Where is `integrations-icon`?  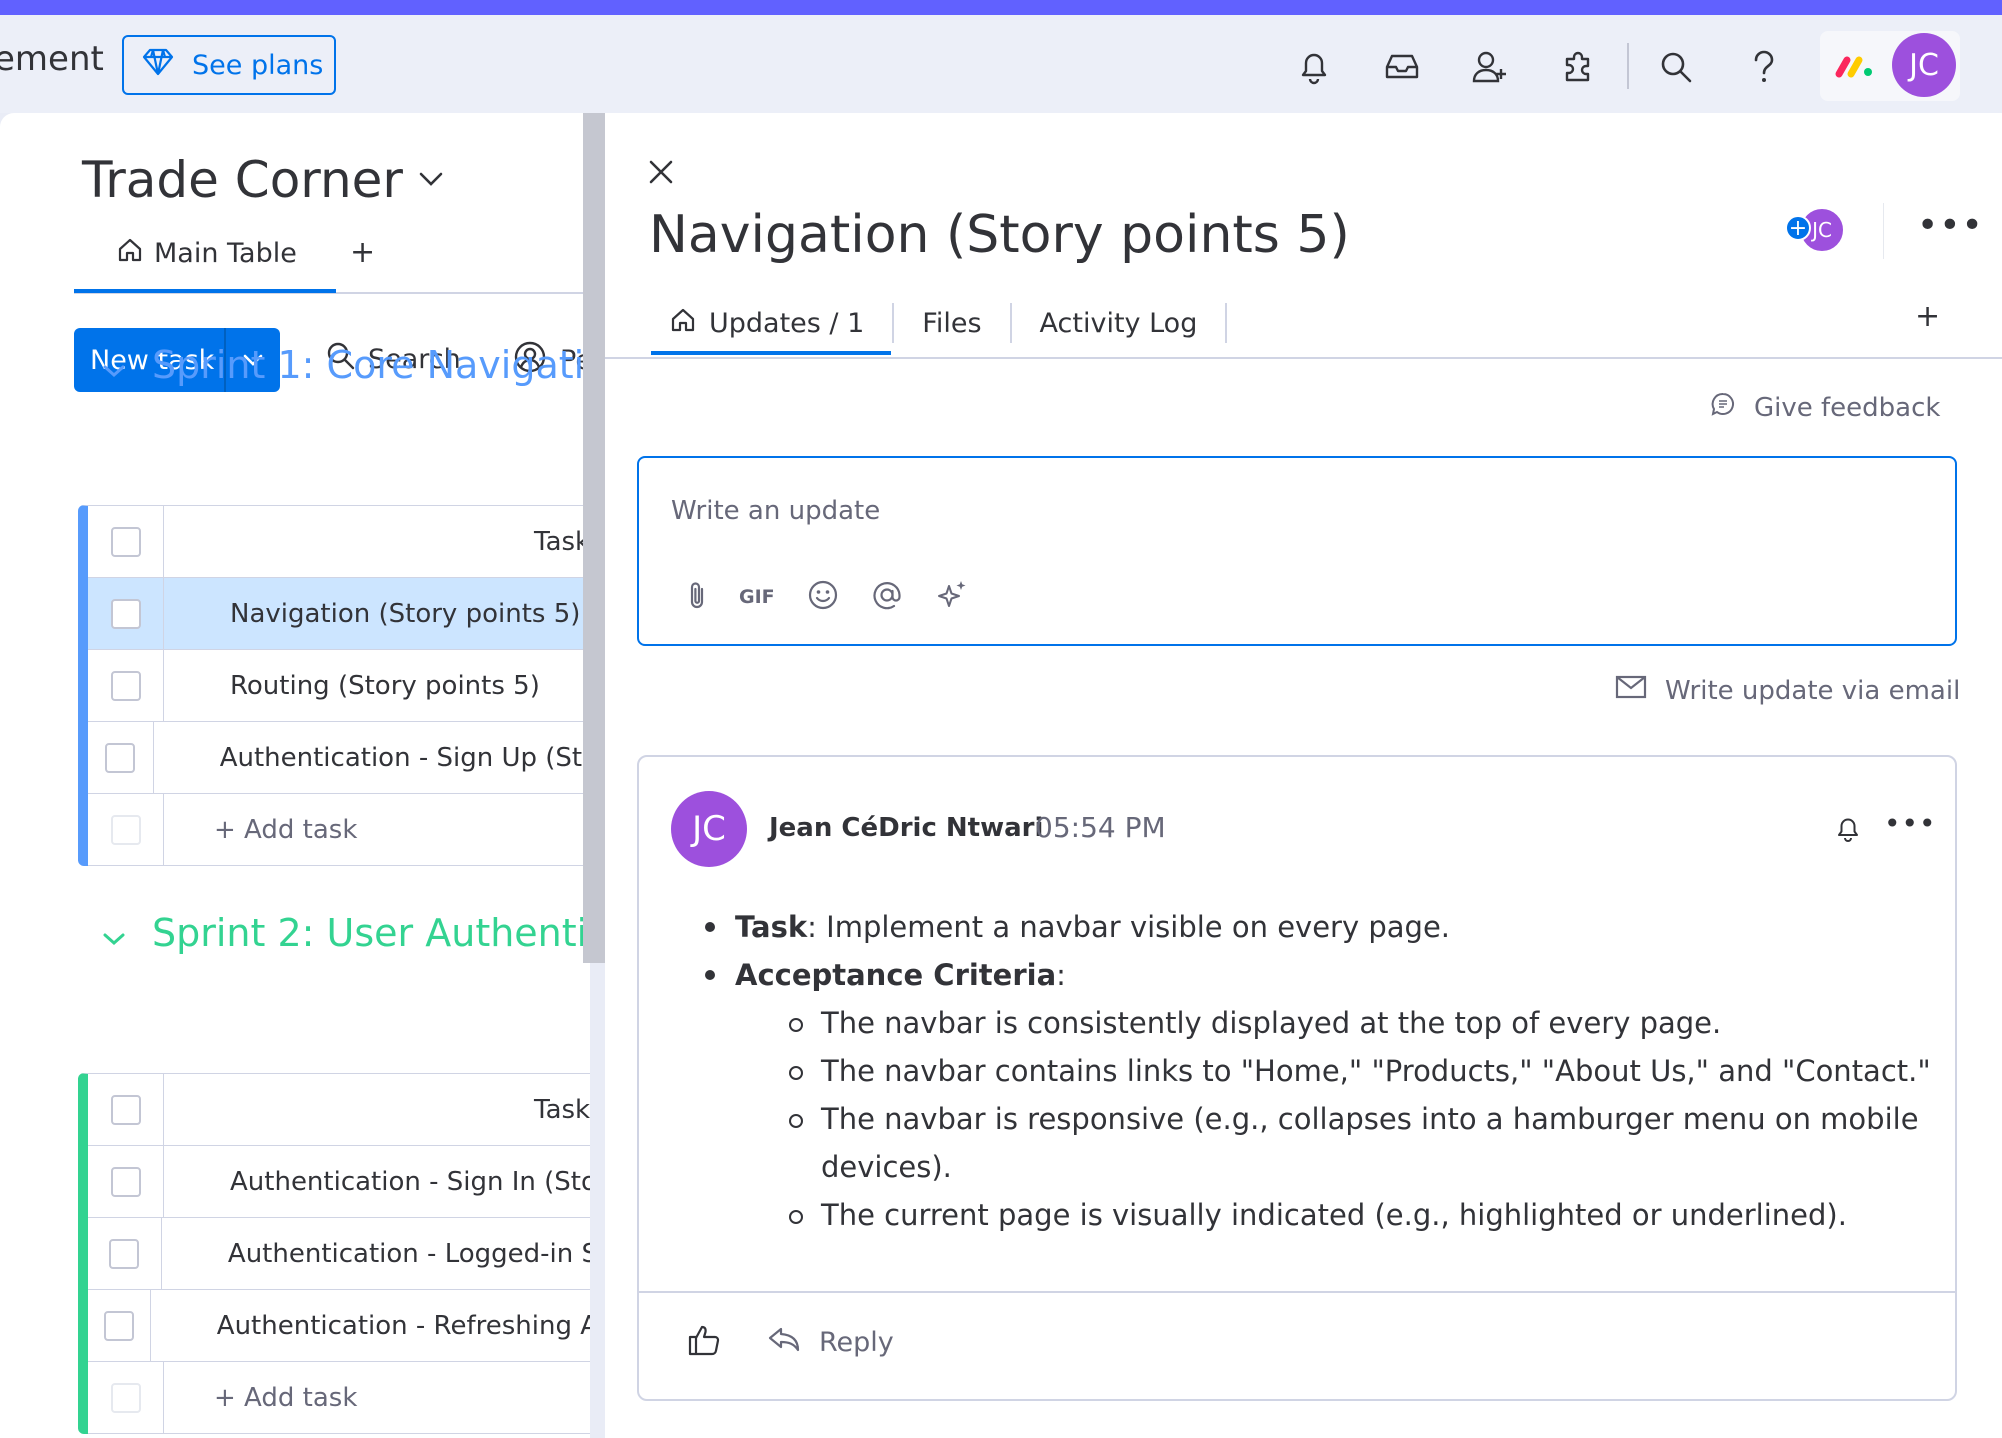
integrations-icon is located at coordinates (1578, 67).